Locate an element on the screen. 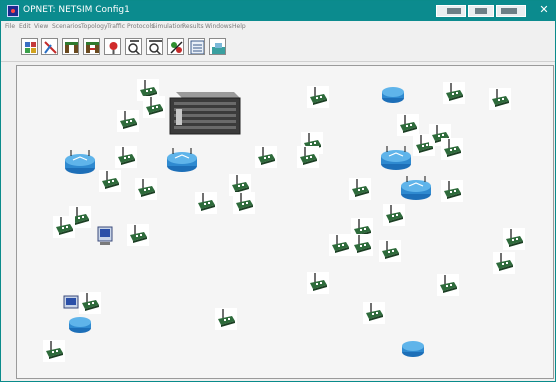 Image resolution: width=556 pixels, height=382 pixels. fail-link-button is located at coordinates (91, 46).